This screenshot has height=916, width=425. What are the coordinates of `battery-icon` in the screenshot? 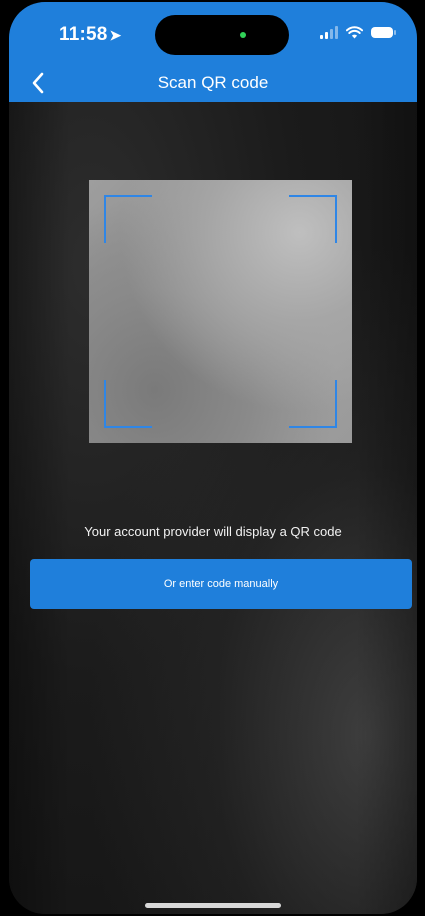 It's located at (383, 32).